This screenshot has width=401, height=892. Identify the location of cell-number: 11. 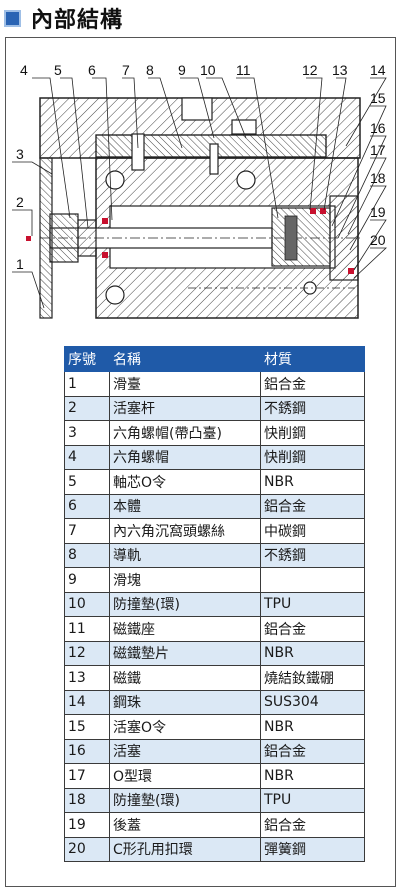
(87, 629).